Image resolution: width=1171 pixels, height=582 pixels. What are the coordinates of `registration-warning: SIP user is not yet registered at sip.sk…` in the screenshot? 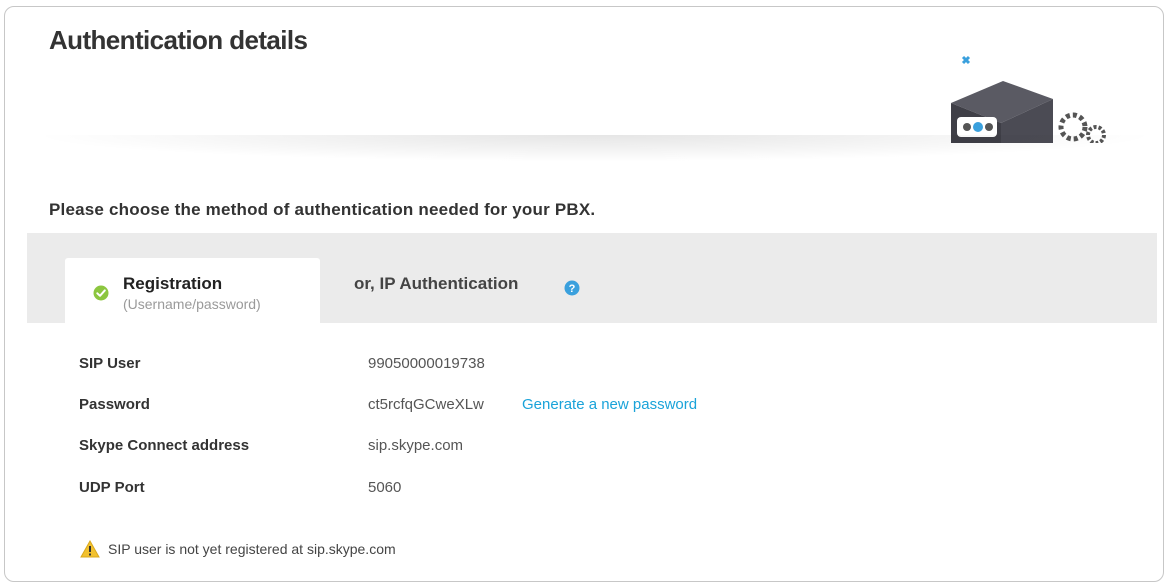 It's located at (252, 549).